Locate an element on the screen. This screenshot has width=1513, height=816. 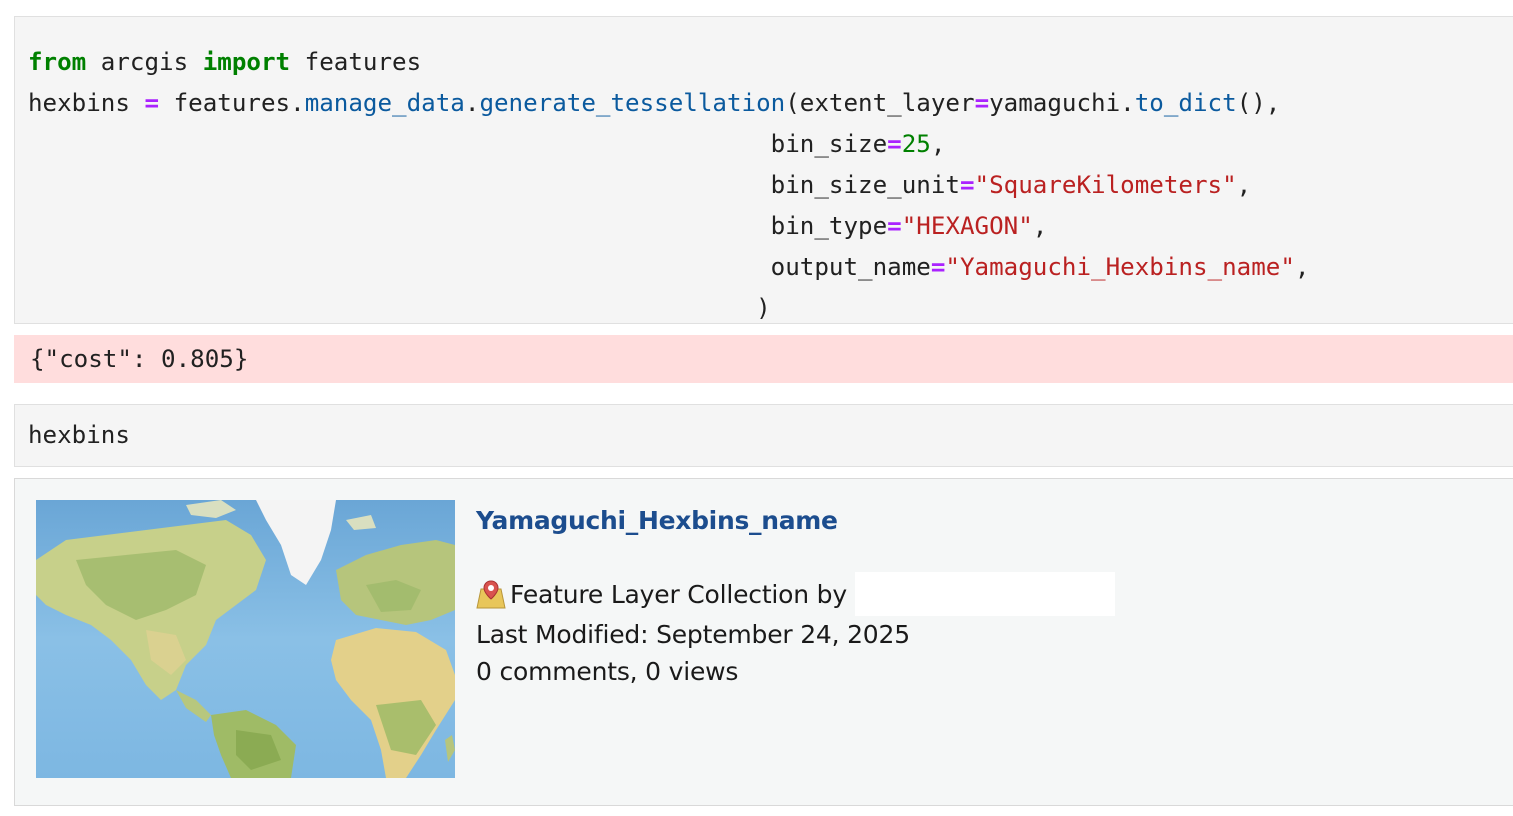
method-generate-tessellation: generate_tessellation is located at coordinates (632, 103).